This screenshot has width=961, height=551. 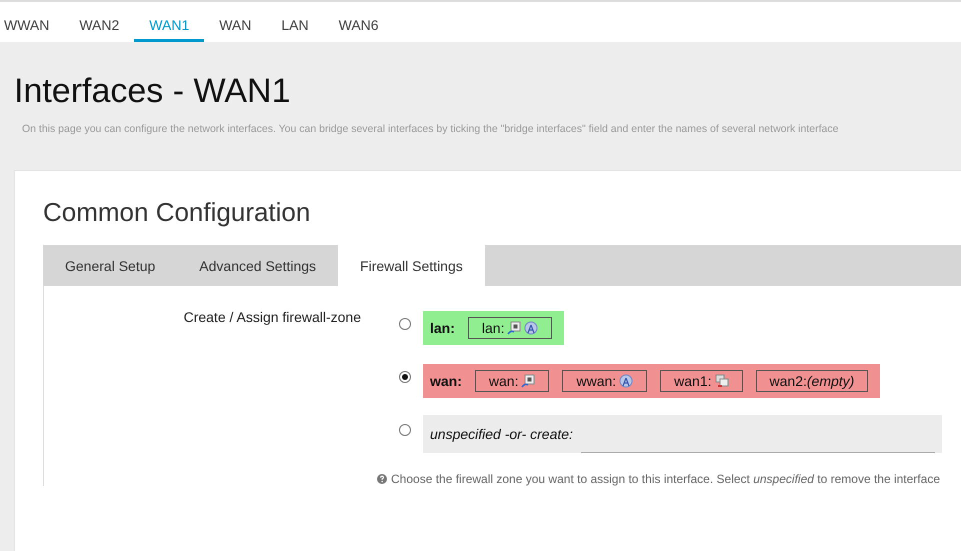 I want to click on section-tab: General Setup, so click(x=110, y=265).